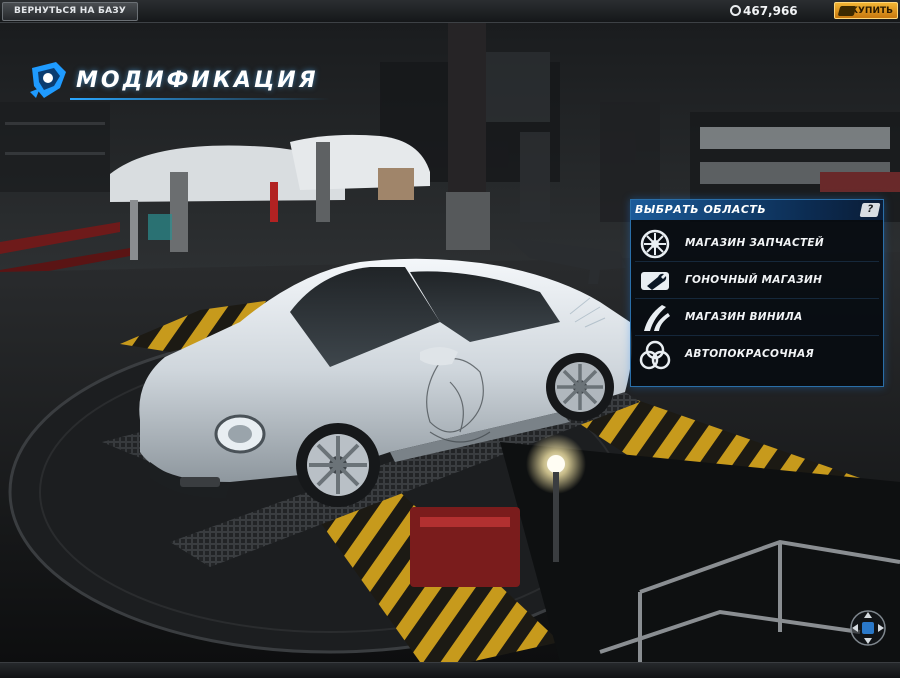 This screenshot has height=678, width=900. I want to click on cash-icon, so click(735, 10).